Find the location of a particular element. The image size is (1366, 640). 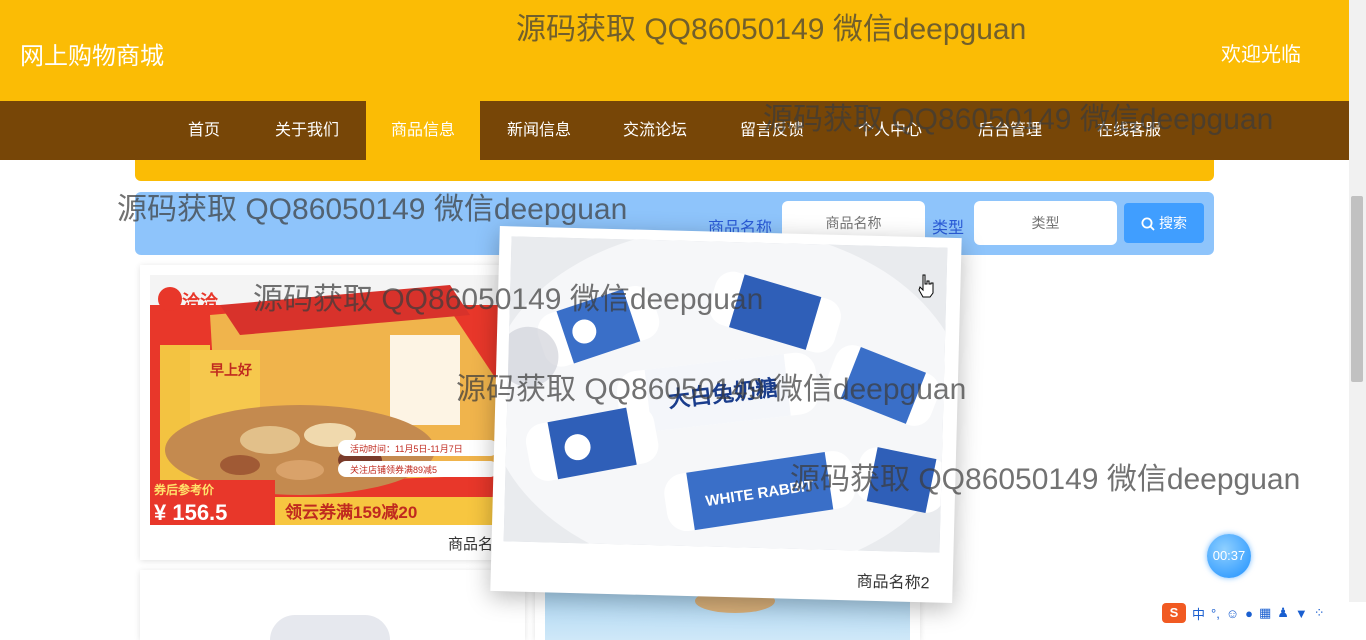

nav-item-support: 在线客服 is located at coordinates (1129, 130).